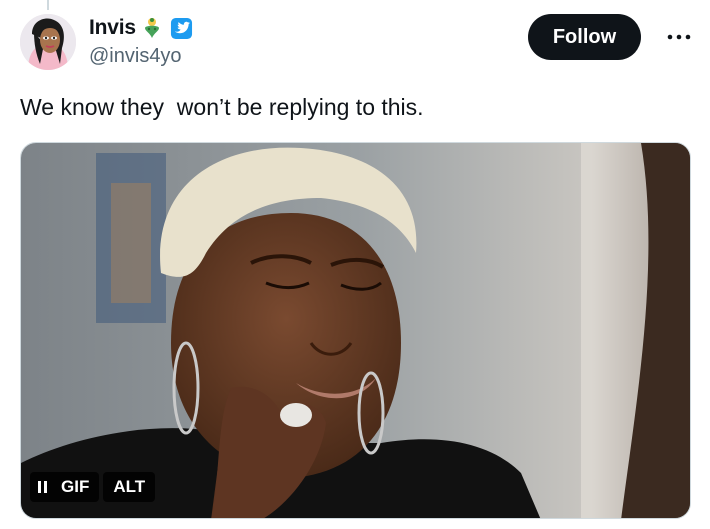  Describe the element at coordinates (75, 486) in the screenshot. I see `gif-label: GIF` at that location.